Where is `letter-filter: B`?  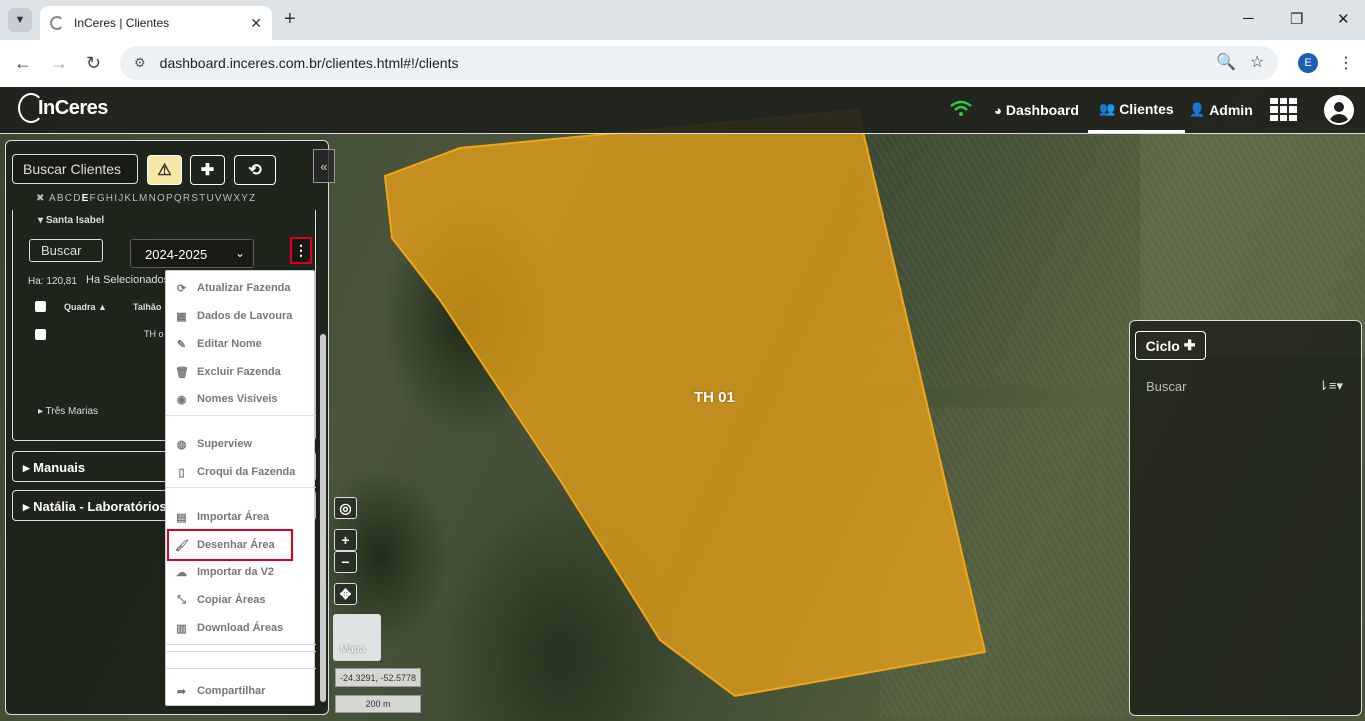
letter-filter: B is located at coordinates (61, 198).